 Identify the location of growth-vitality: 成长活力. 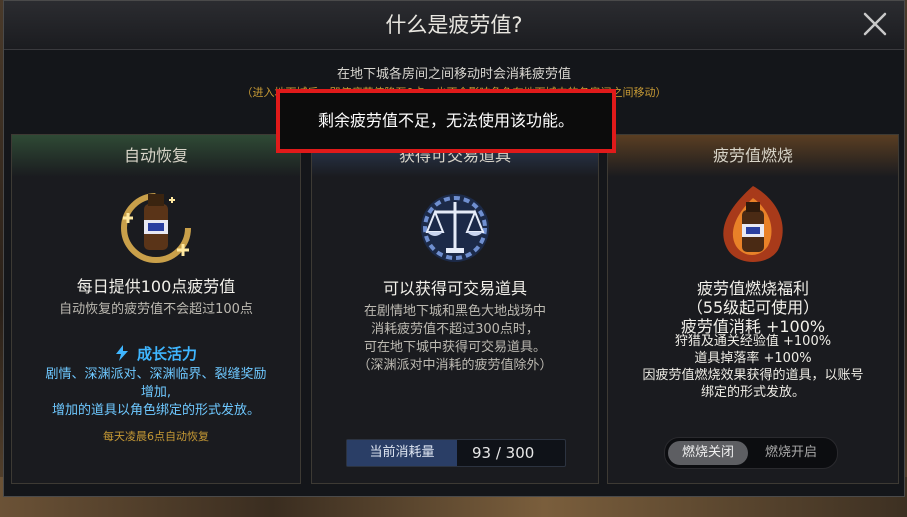
(156, 353).